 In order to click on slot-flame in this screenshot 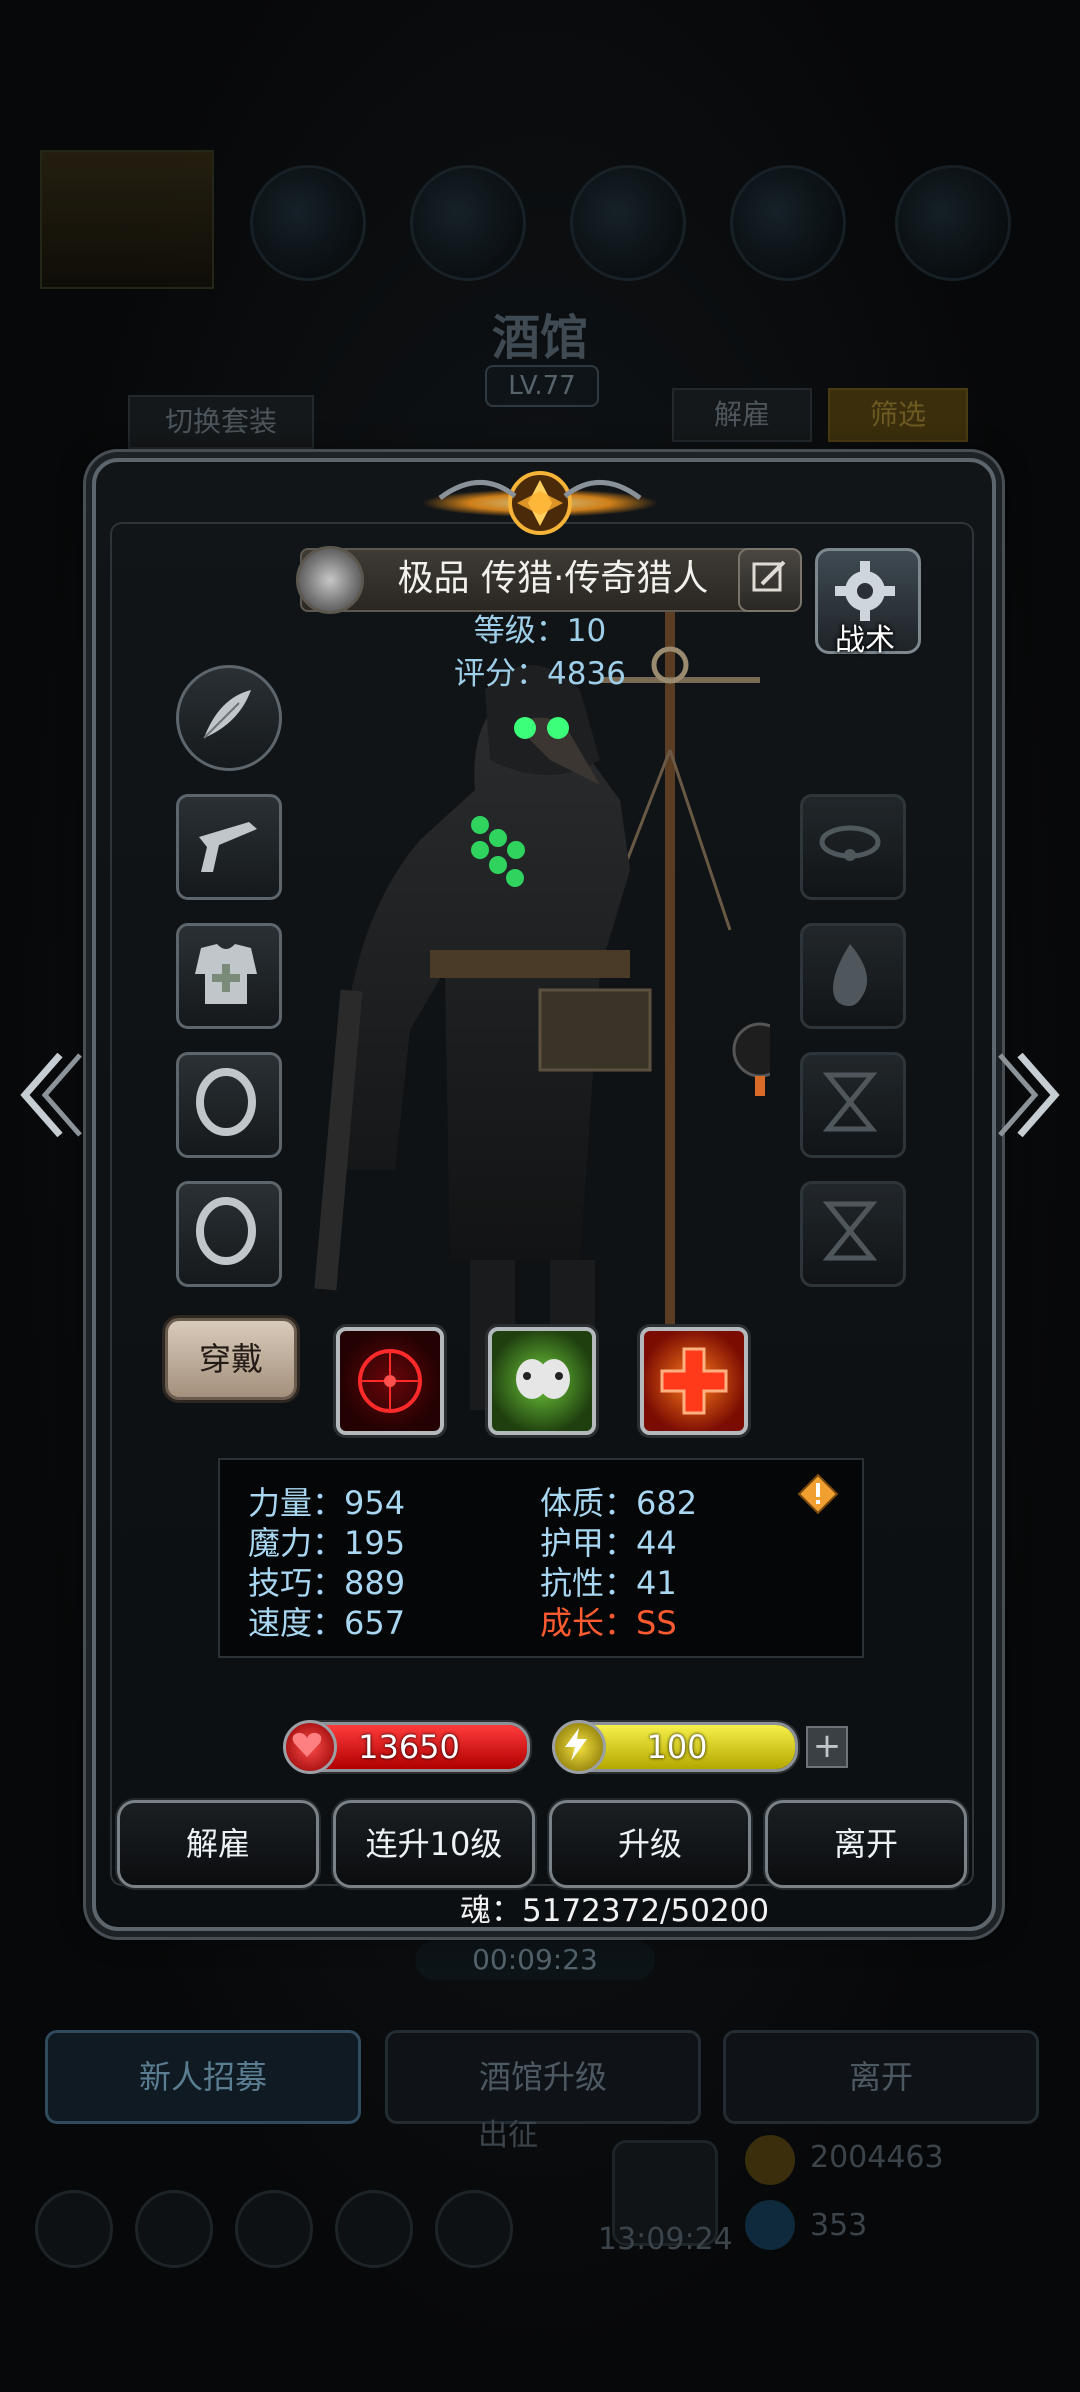, I will do `click(853, 976)`.